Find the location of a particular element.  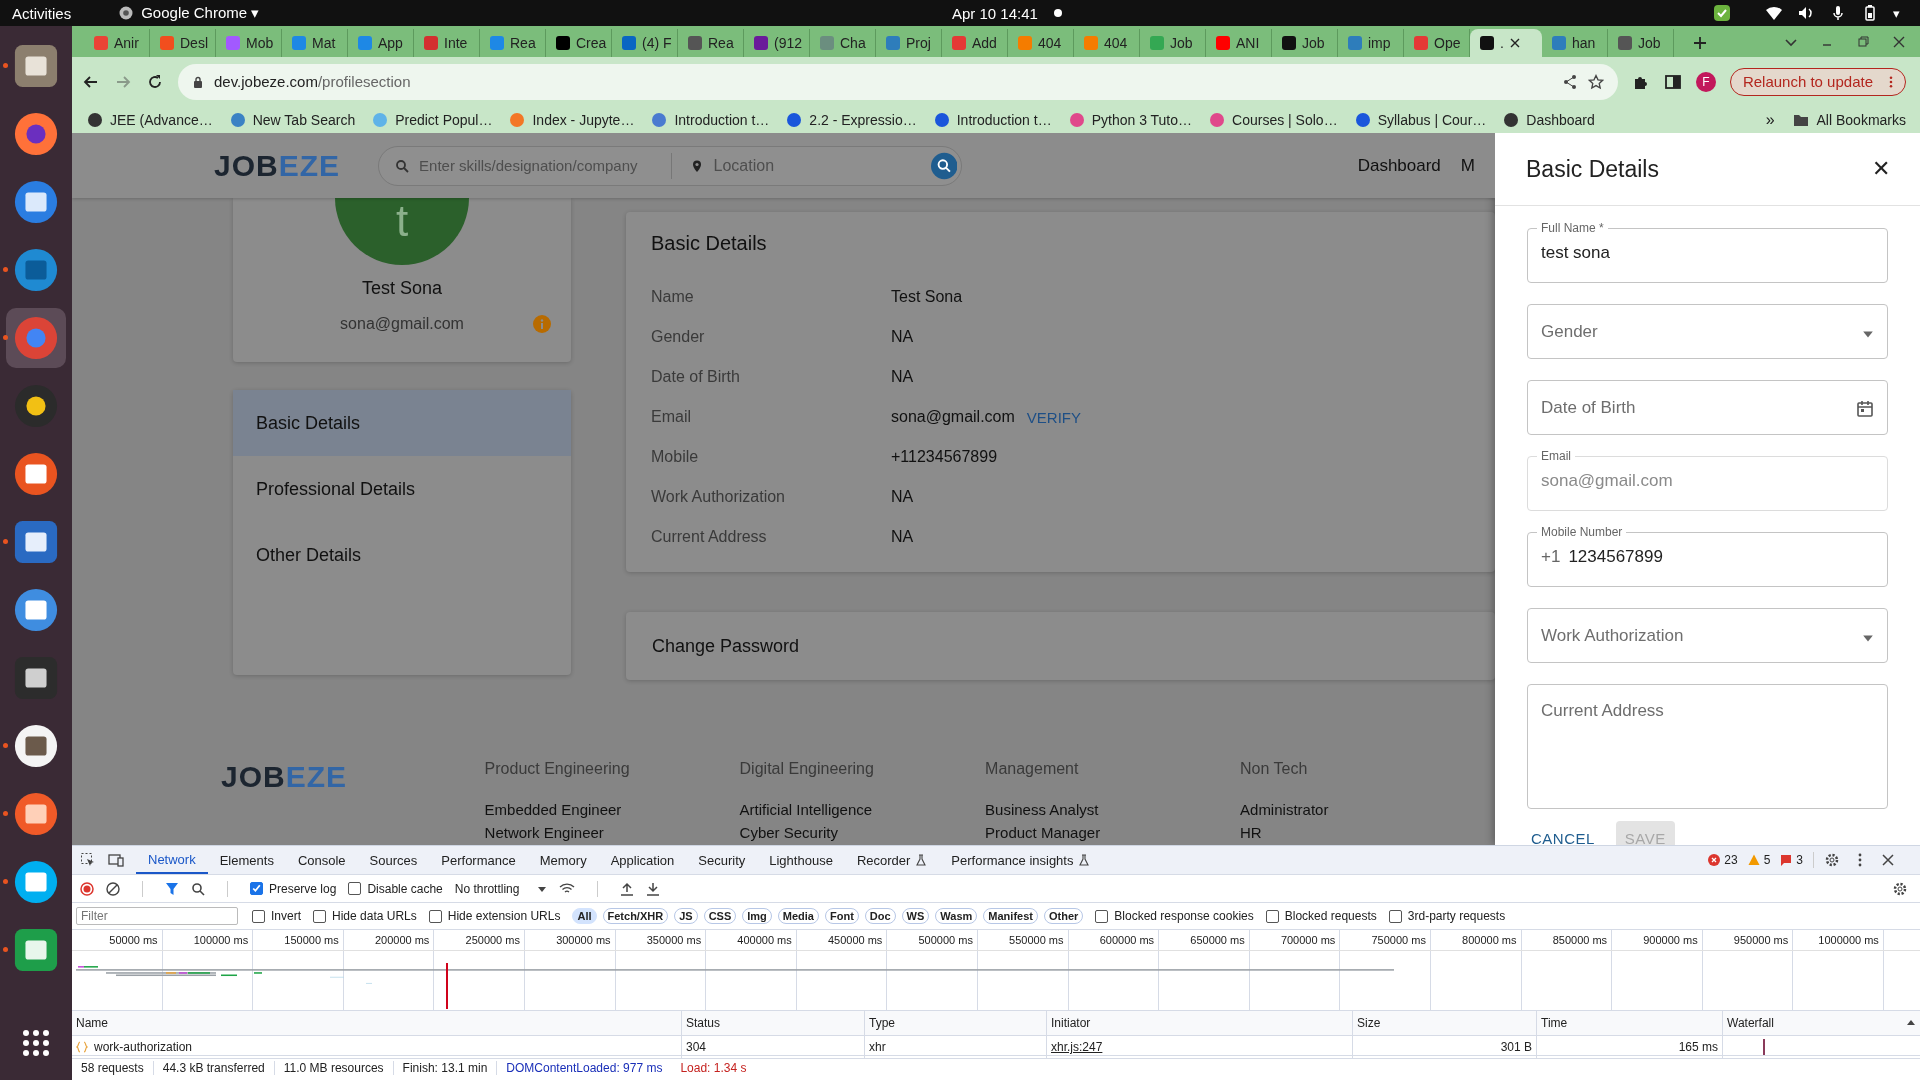

initiator-link: xhr.js:247 is located at coordinates (1077, 1047).